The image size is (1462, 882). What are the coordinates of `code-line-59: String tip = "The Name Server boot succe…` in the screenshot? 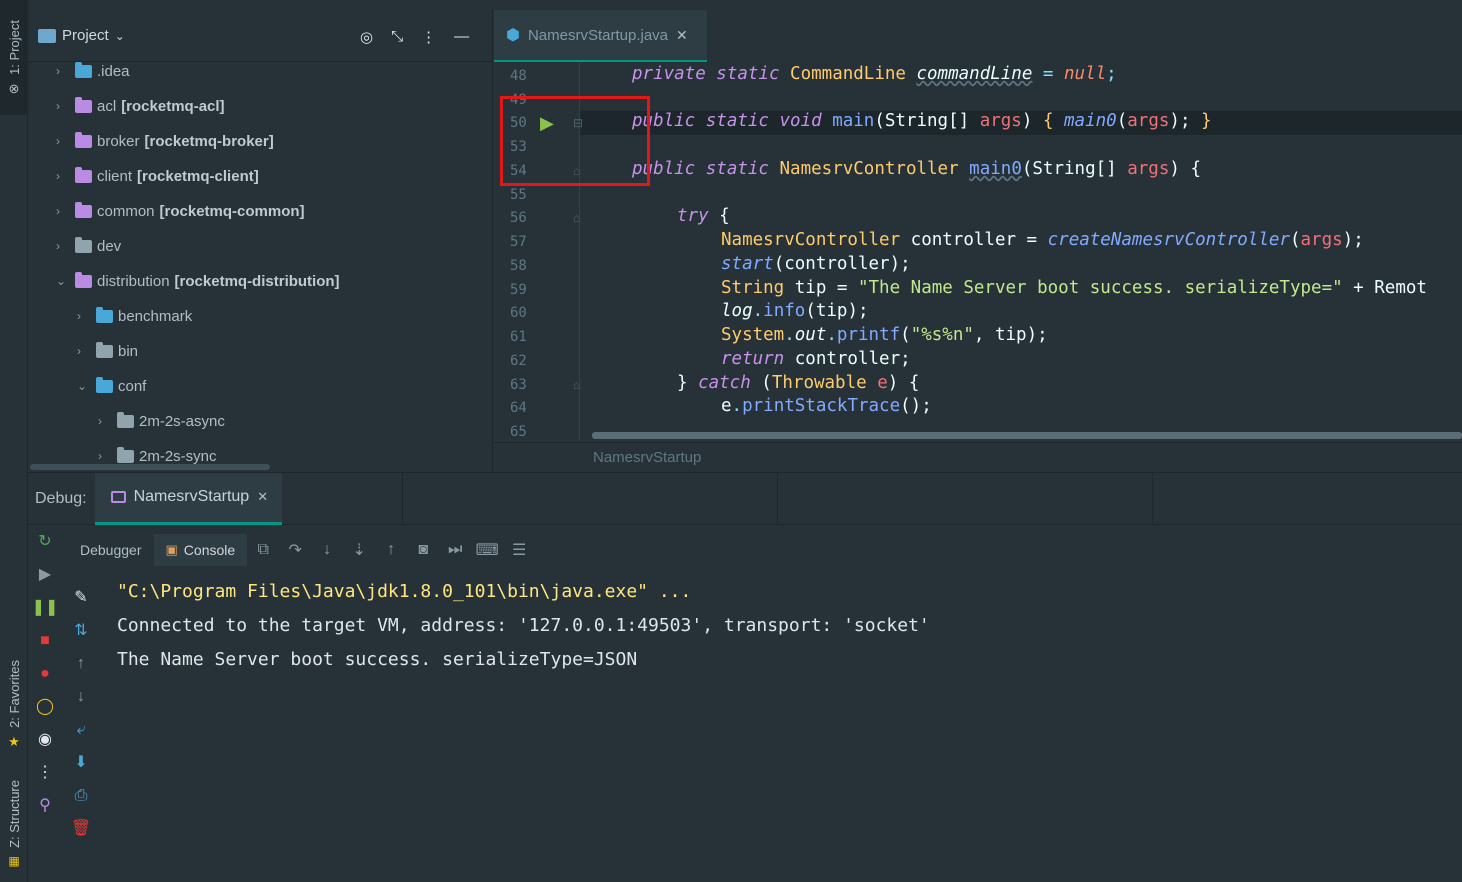 It's located at (1074, 288).